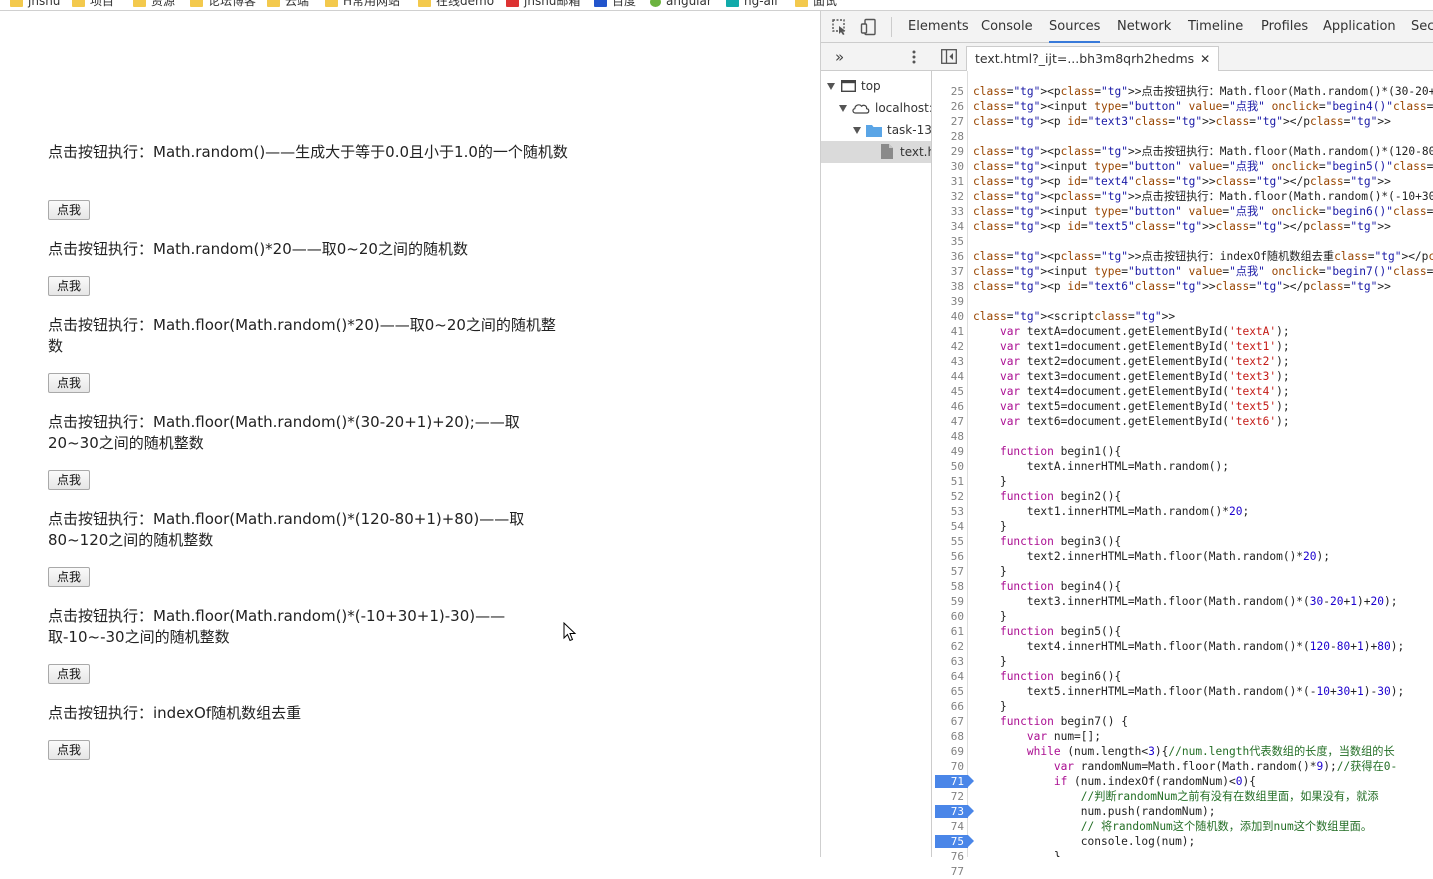  I want to click on tab-console: Console, so click(1007, 27).